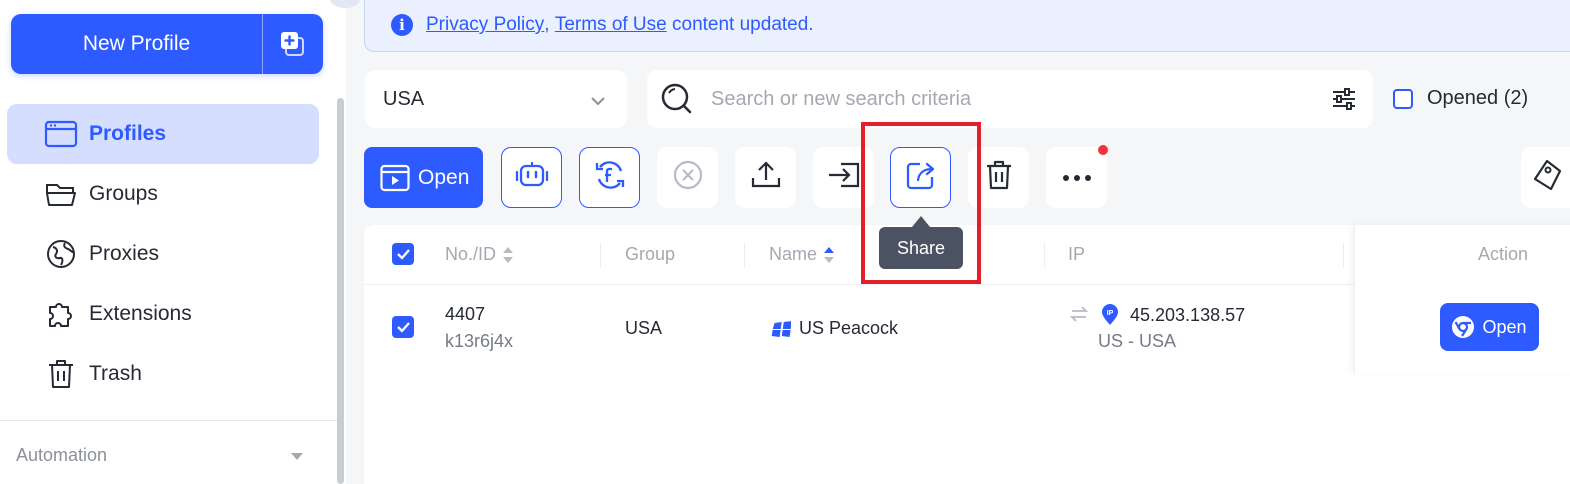 The image size is (1570, 484). I want to click on column-header-group: Group, so click(650, 254).